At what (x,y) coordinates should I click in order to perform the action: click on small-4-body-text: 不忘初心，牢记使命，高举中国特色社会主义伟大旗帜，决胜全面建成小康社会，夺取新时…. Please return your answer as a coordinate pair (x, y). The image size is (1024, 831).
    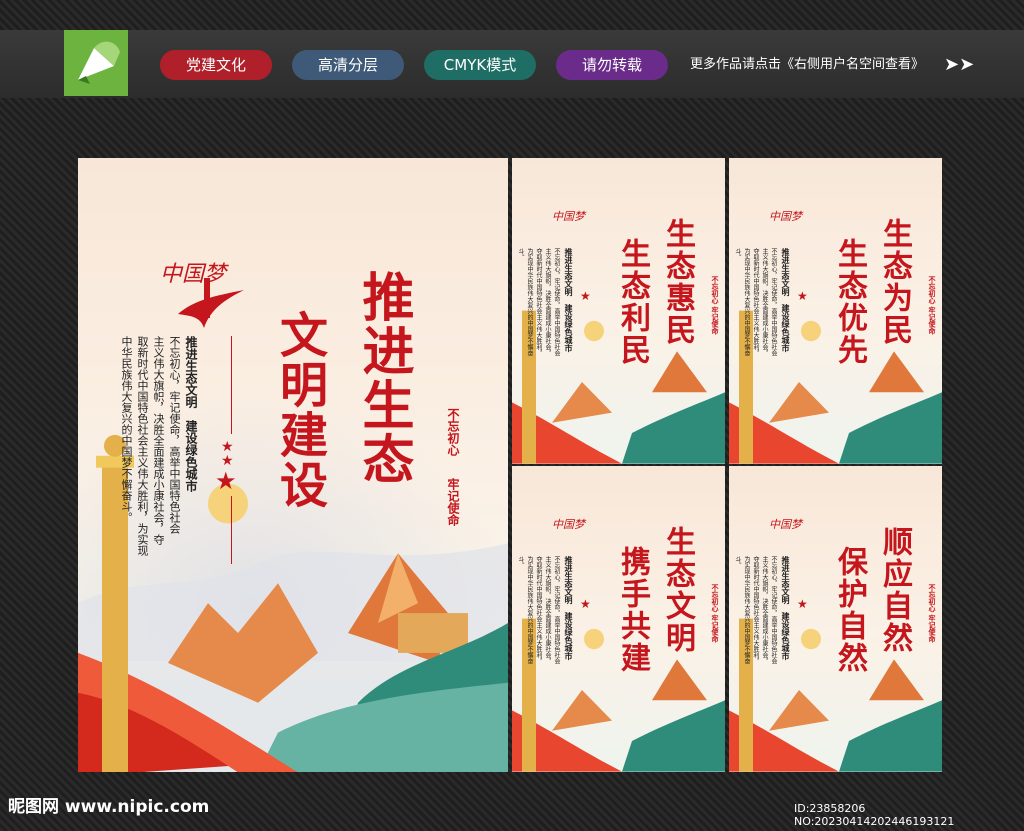
    Looking at the image, I should click on (755, 610).